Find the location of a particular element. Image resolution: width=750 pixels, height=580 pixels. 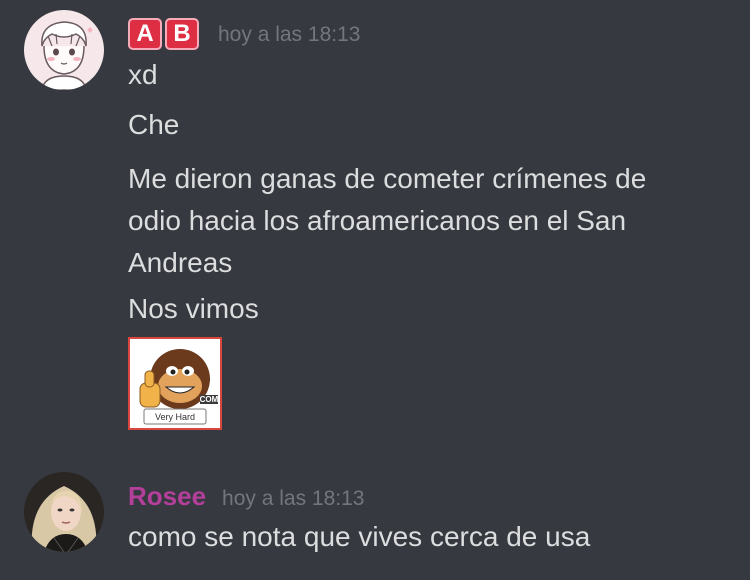

author-badge-b: B is located at coordinates (182, 34).